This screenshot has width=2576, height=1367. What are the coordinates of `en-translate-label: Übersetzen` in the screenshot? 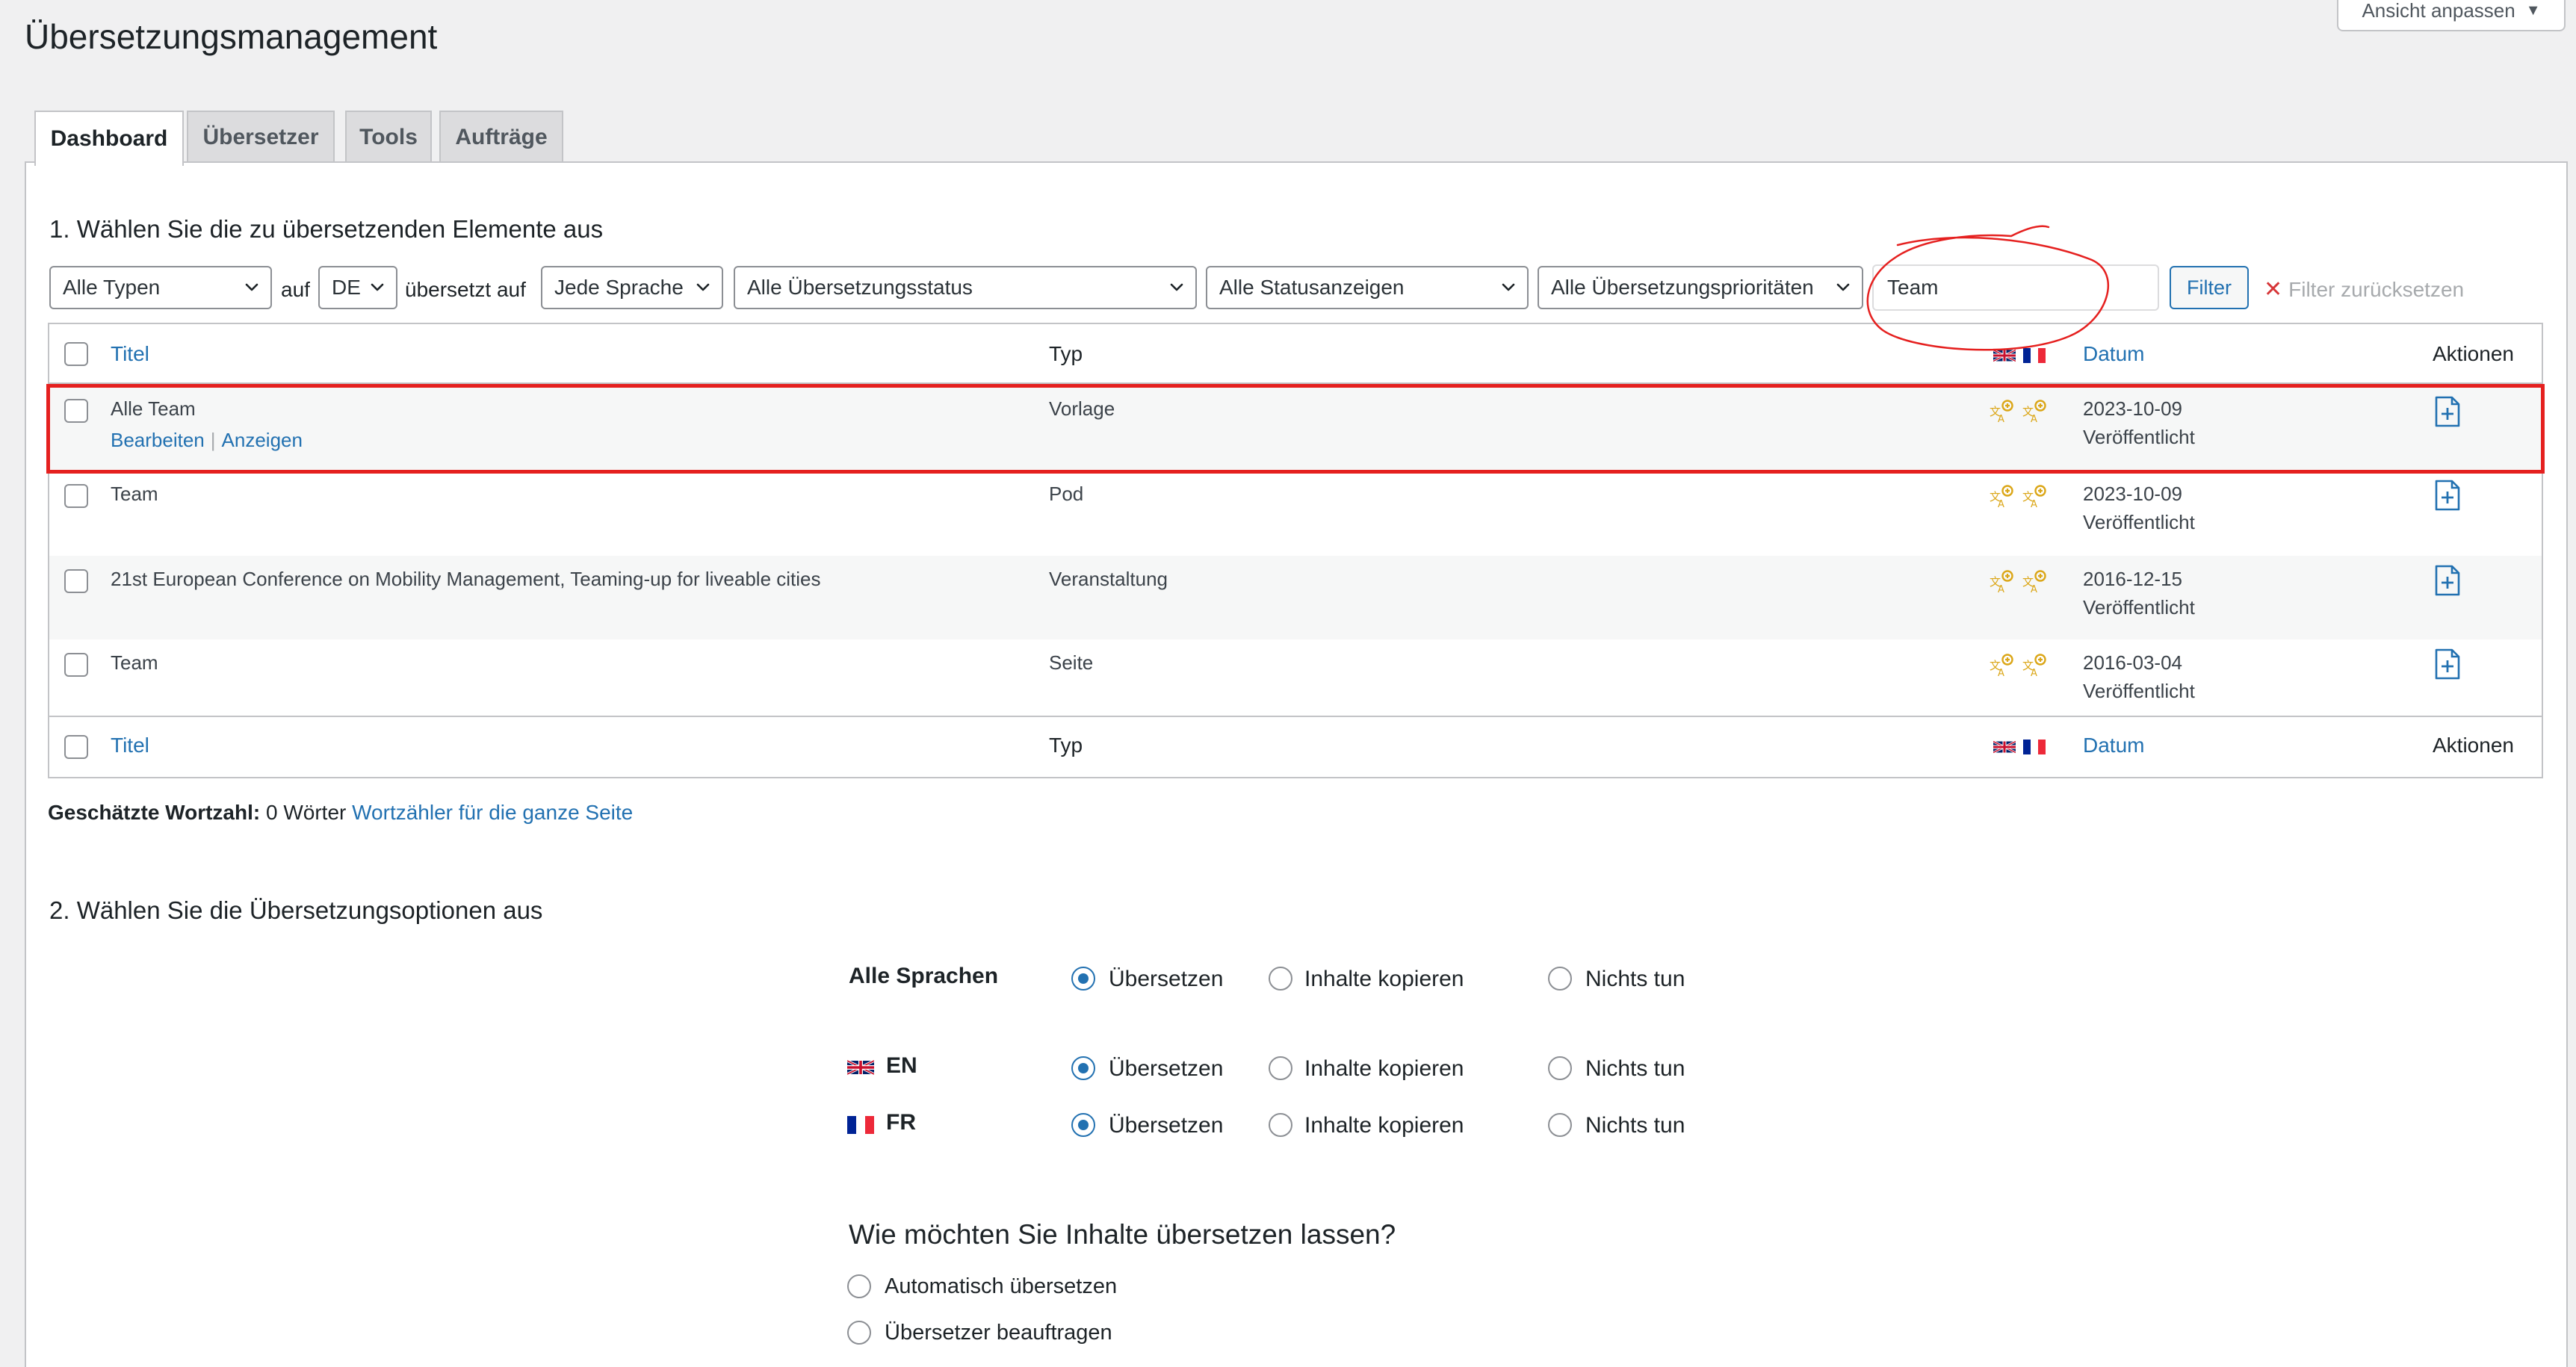 It's located at (1166, 1068).